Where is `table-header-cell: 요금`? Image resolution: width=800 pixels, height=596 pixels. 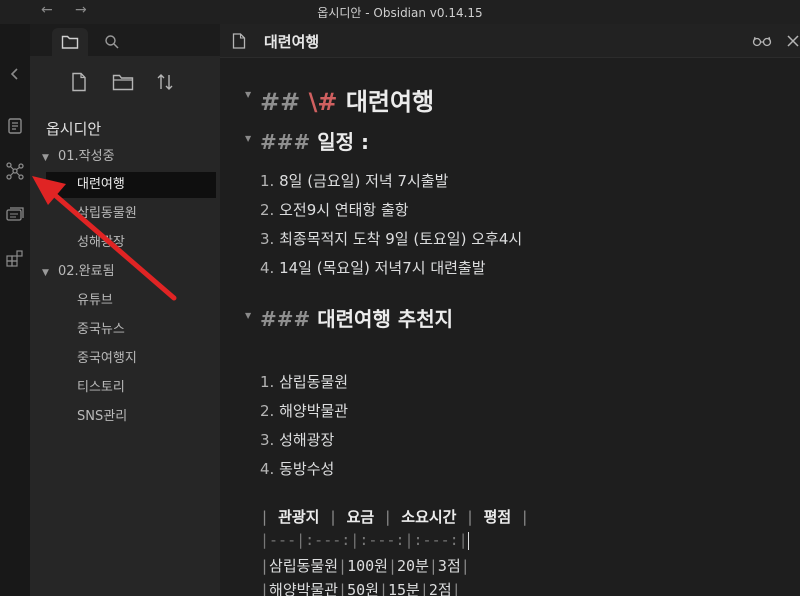 table-header-cell: 요금 is located at coordinates (360, 517).